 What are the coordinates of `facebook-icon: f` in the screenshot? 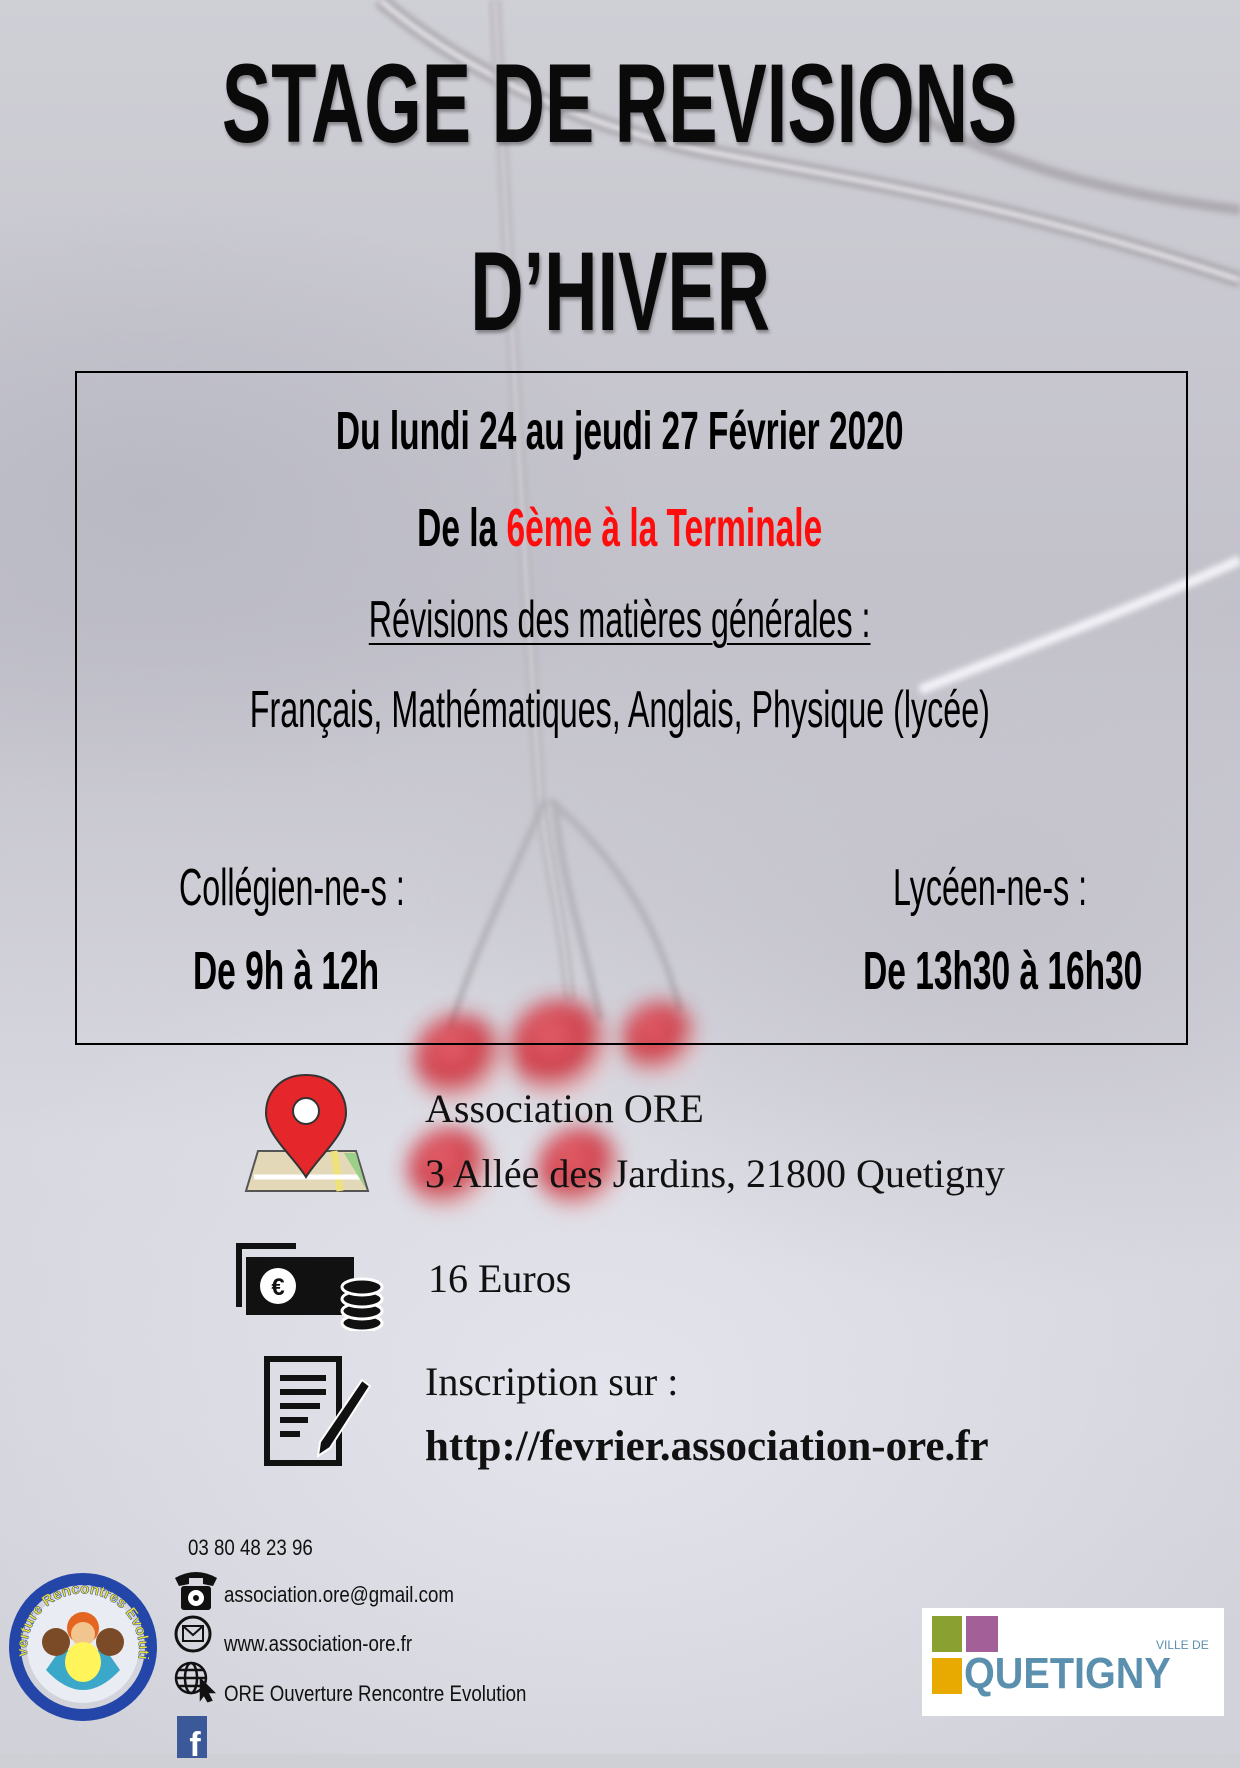 It's located at (192, 1740).